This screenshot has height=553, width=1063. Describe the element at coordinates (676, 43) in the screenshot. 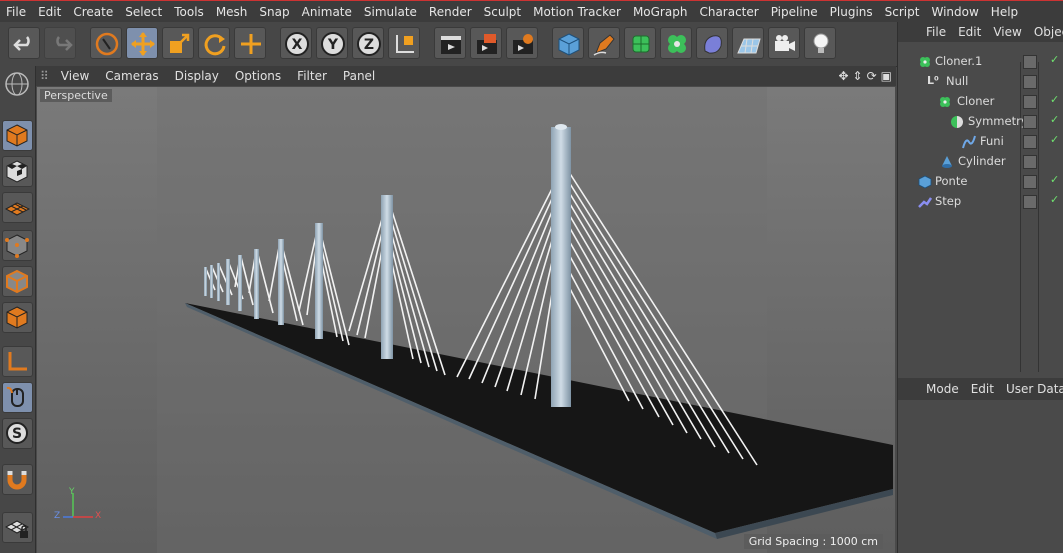

I see `cloner-button` at that location.